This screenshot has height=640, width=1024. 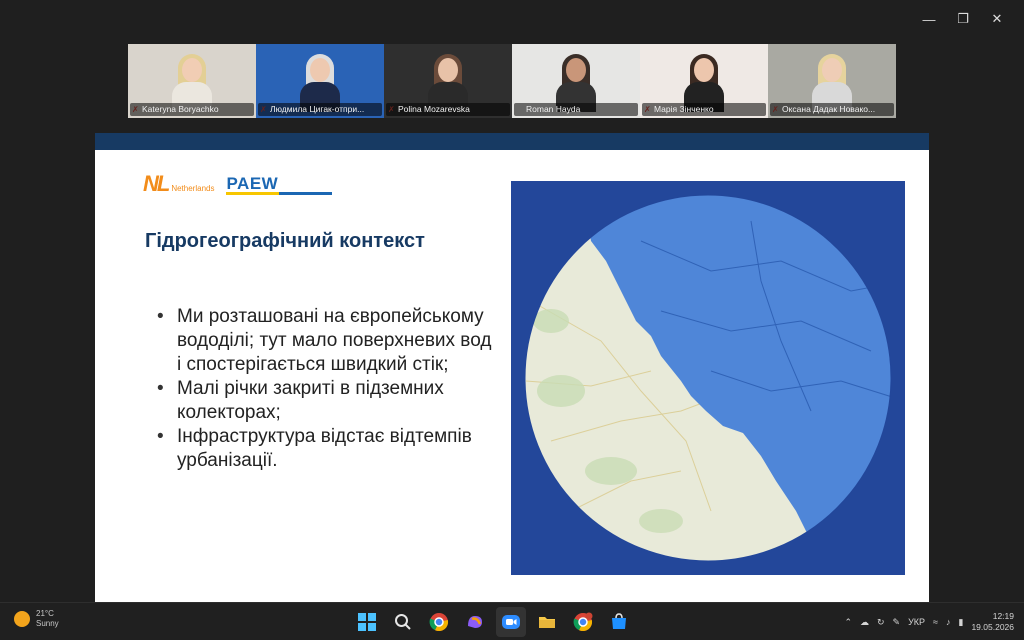 What do you see at coordinates (279, 193) in the screenshot?
I see `paew-logo-stripe` at bounding box center [279, 193].